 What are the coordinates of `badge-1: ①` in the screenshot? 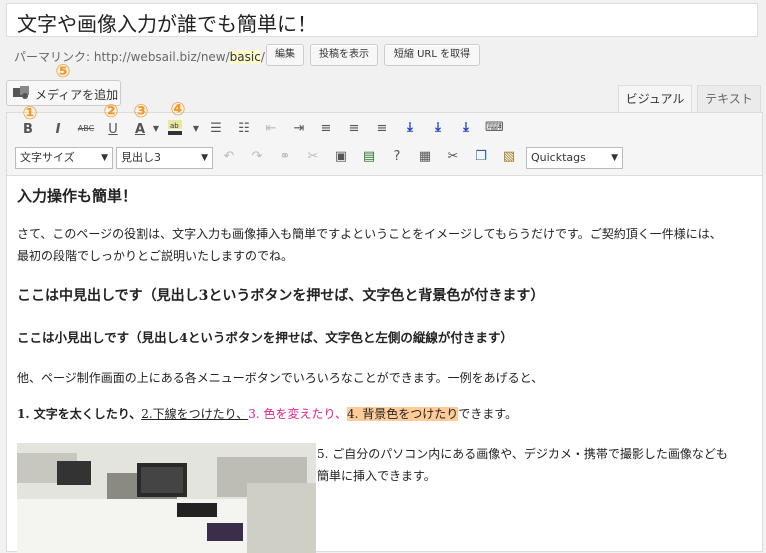 It's located at (30, 113).